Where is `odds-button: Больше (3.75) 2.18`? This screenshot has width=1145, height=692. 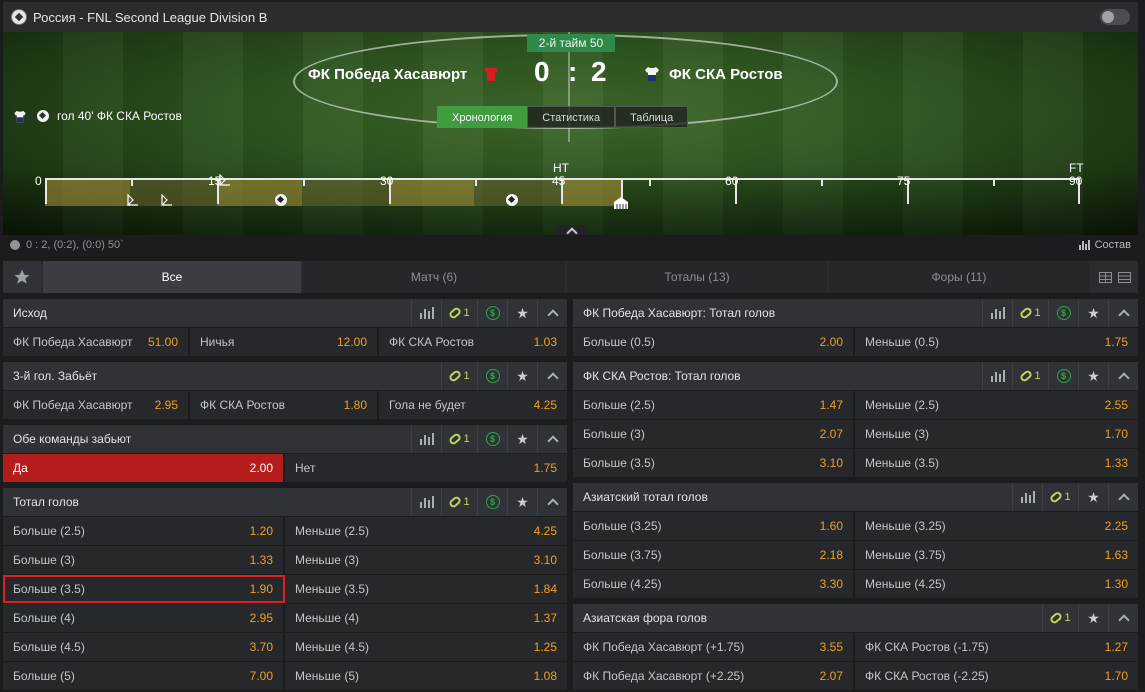 odds-button: Больше (3.75) 2.18 is located at coordinates (714, 555).